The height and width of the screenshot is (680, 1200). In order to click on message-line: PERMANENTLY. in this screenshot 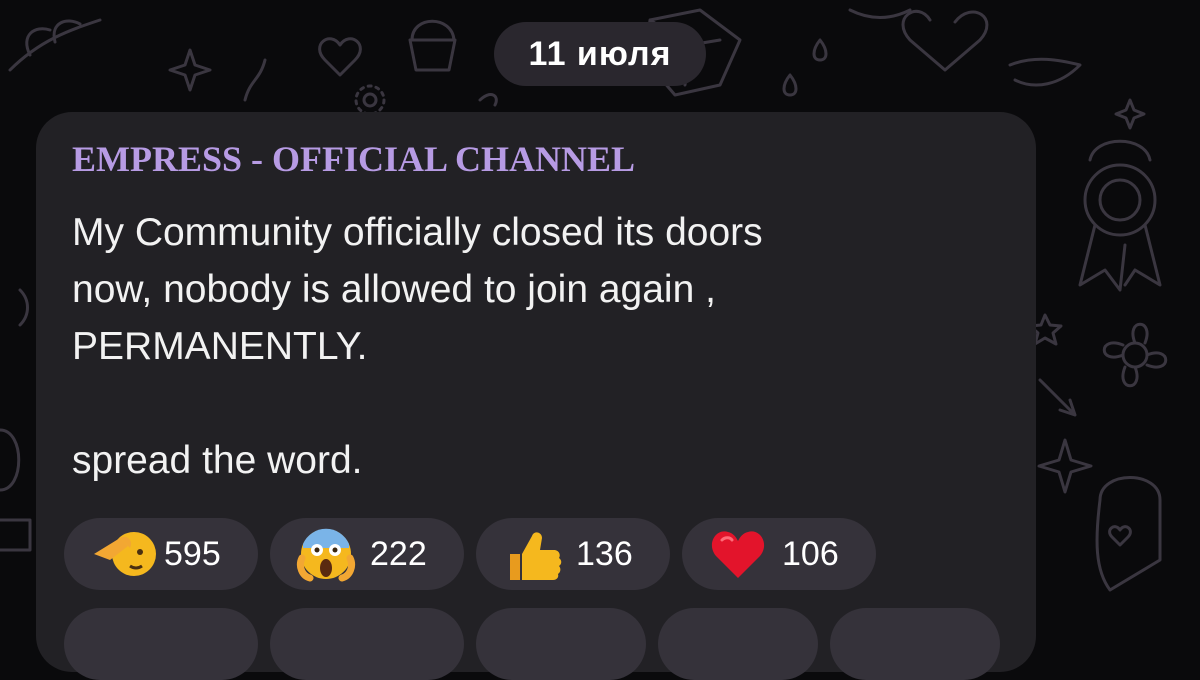, I will do `click(220, 346)`.